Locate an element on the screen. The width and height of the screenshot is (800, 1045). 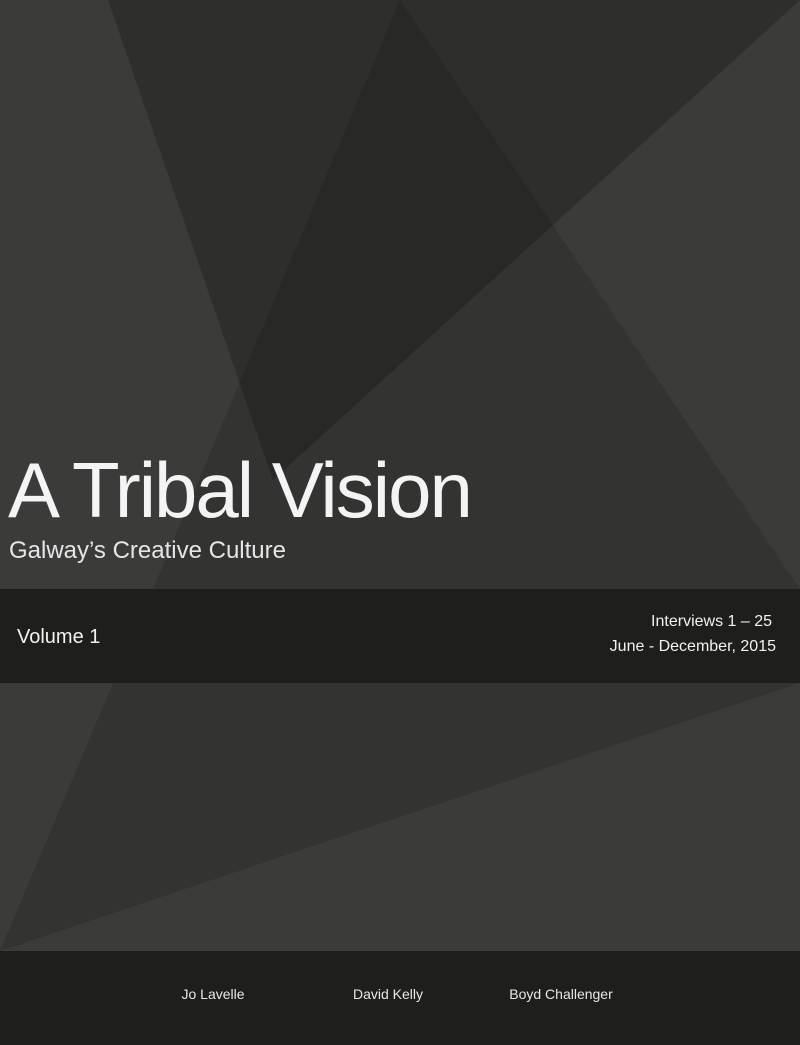
author-name: David Kelly is located at coordinates (388, 994).